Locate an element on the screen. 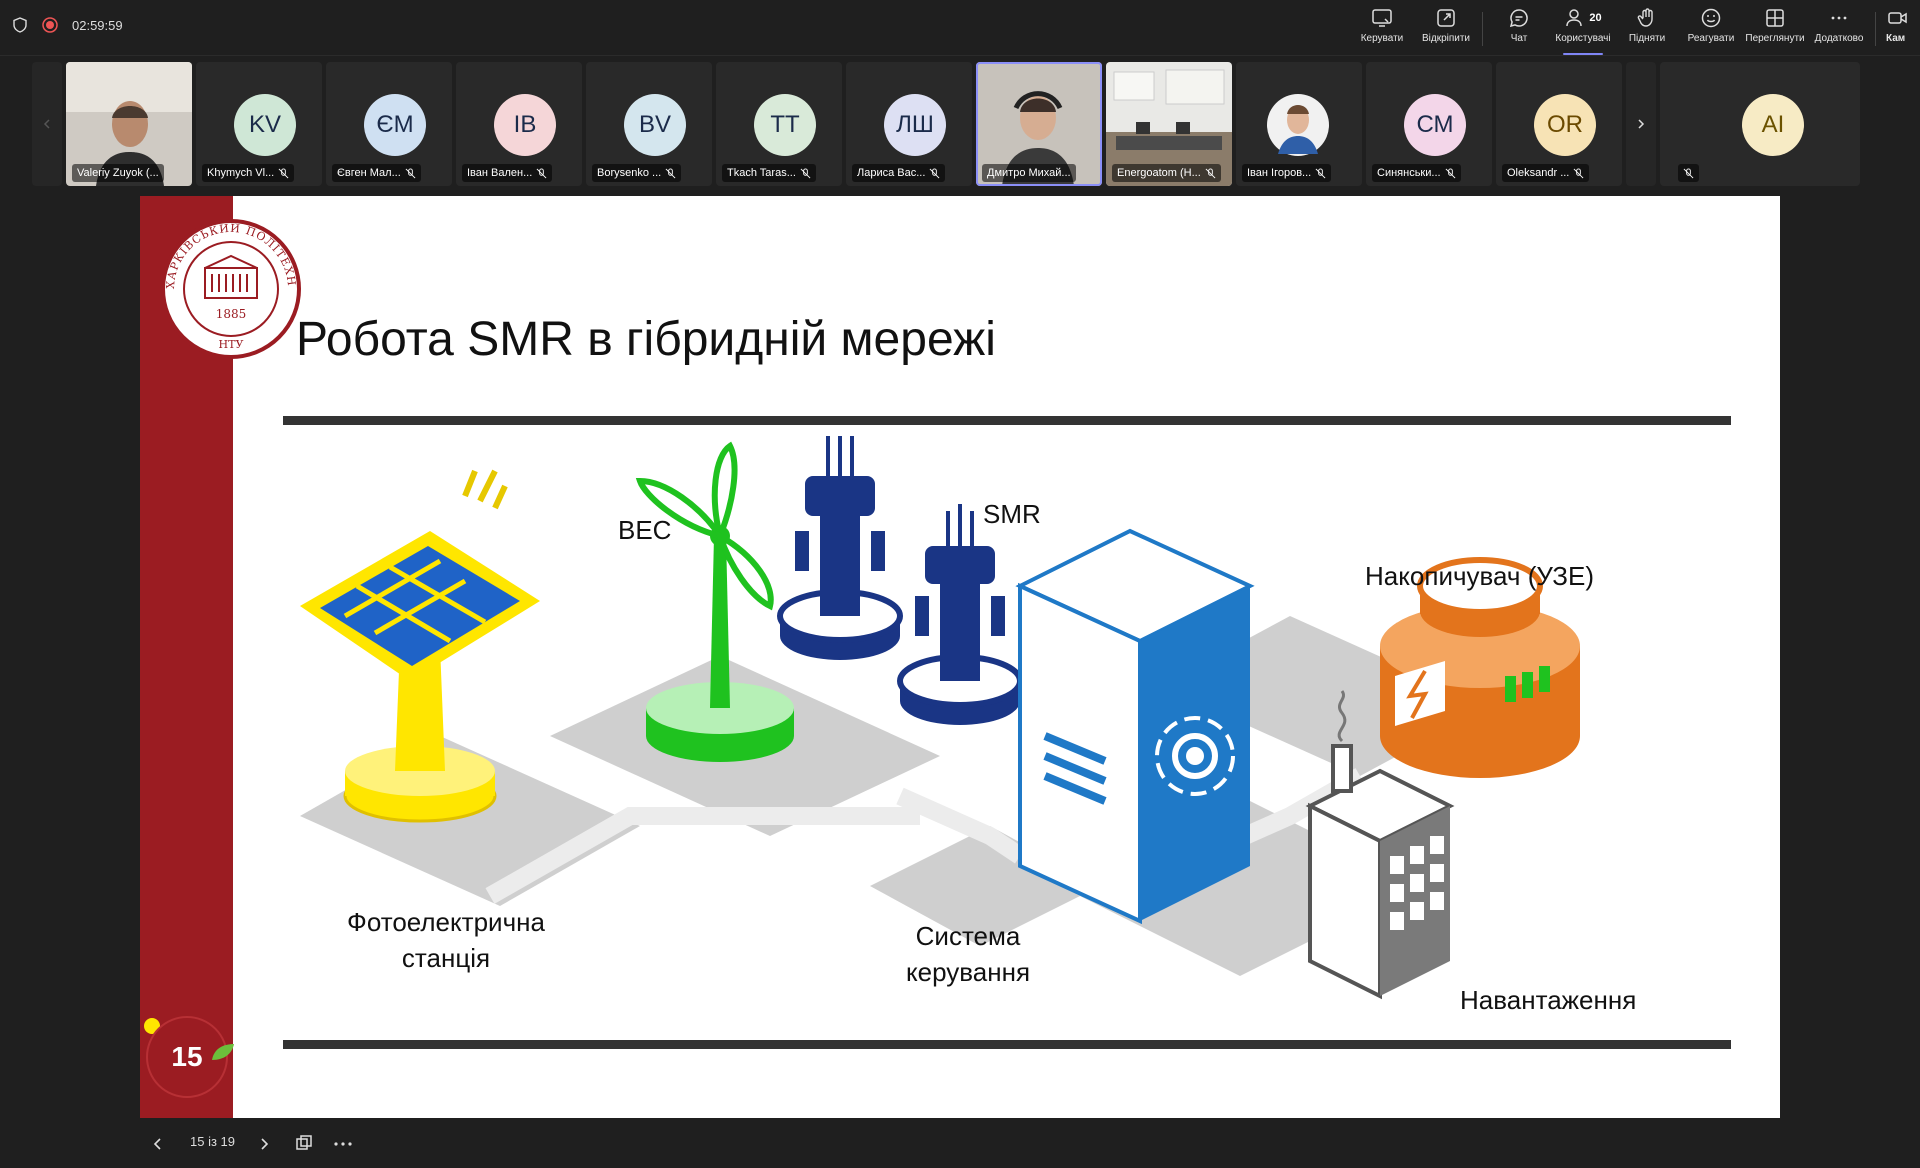  avatar: AI is located at coordinates (1773, 125).